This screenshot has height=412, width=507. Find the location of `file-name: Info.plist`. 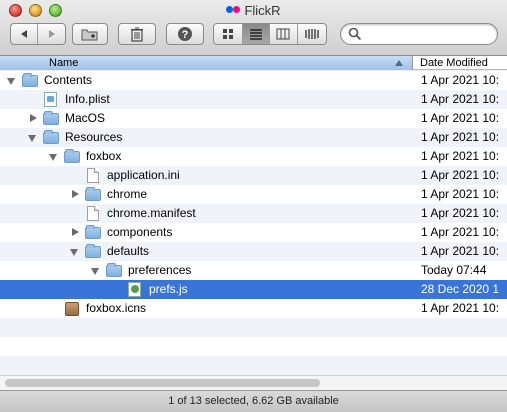

file-name: Info.plist is located at coordinates (87, 99).